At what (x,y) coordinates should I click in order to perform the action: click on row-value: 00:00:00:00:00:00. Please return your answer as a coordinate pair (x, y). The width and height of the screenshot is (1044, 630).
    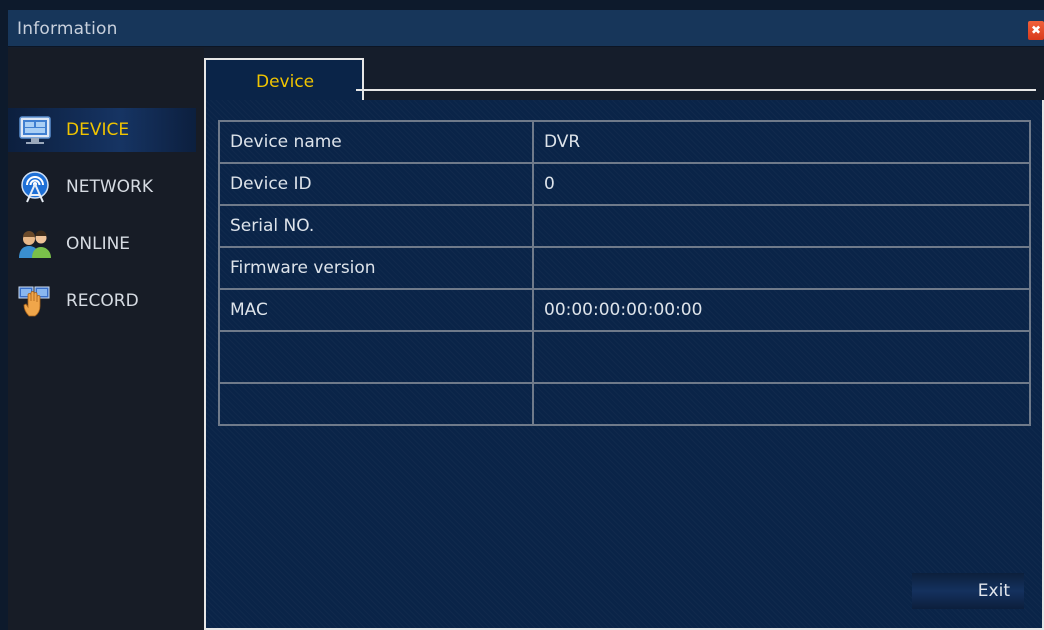
    Looking at the image, I should click on (781, 310).